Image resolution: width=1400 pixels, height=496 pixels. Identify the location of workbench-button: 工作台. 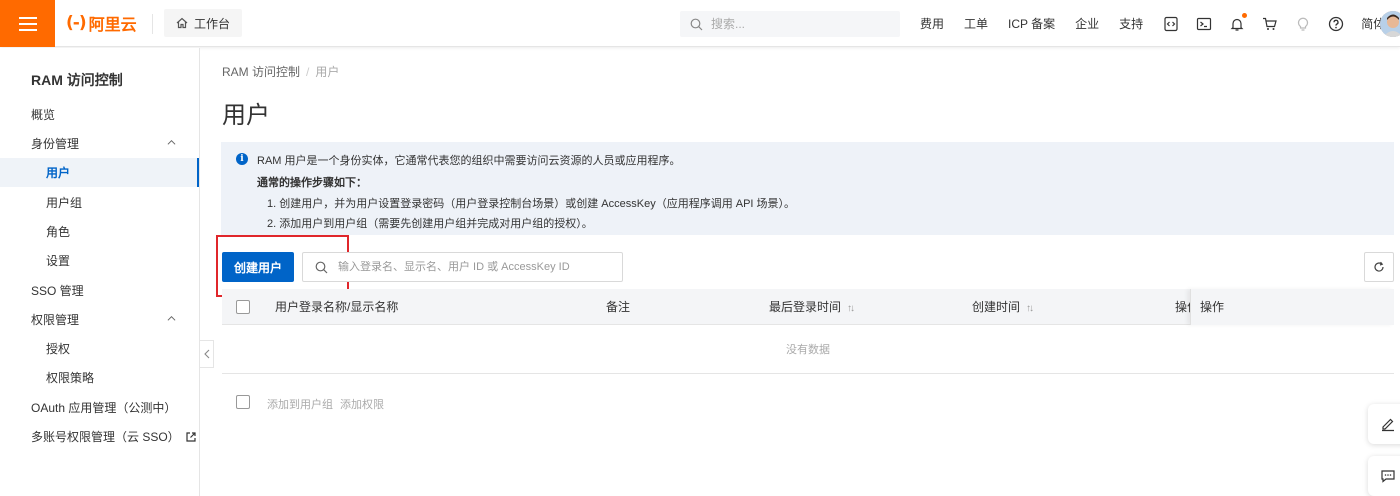
(203, 23).